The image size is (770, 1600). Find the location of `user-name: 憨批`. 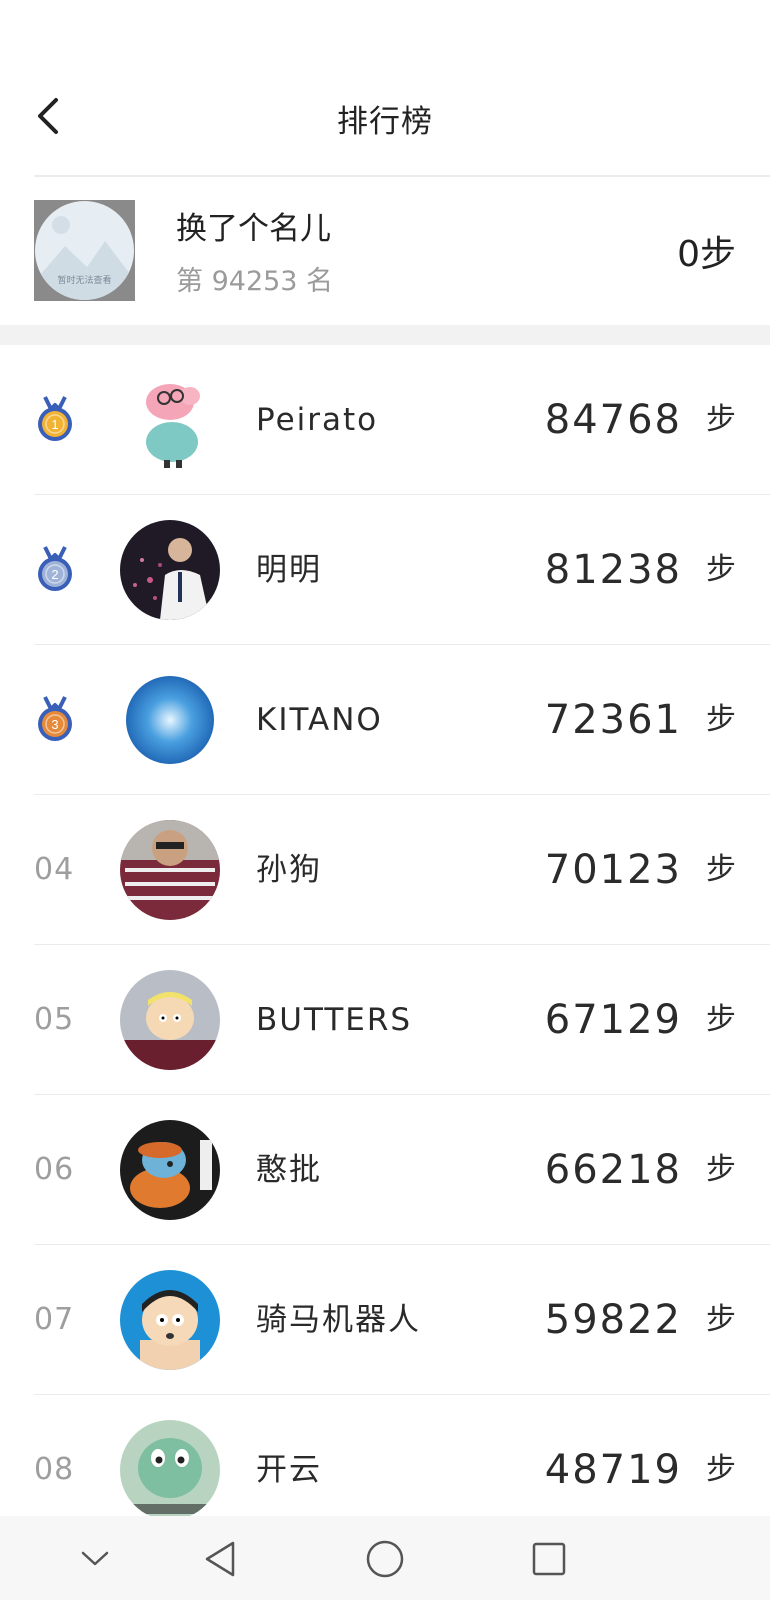

user-name: 憨批 is located at coordinates (289, 1170).